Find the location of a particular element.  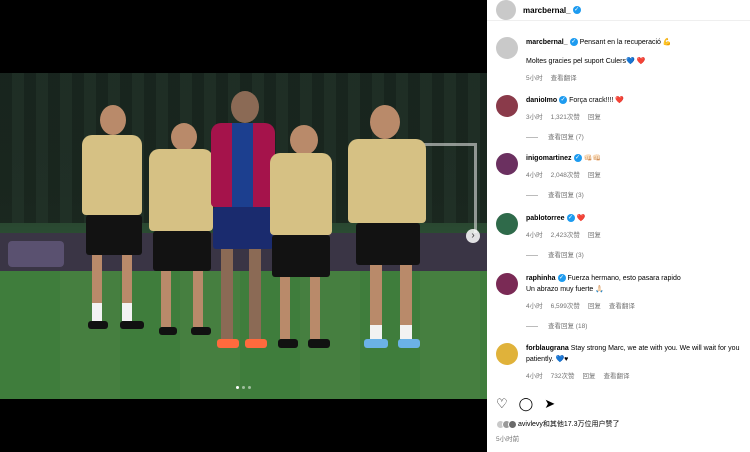

author-avatar is located at coordinates (506, 10).